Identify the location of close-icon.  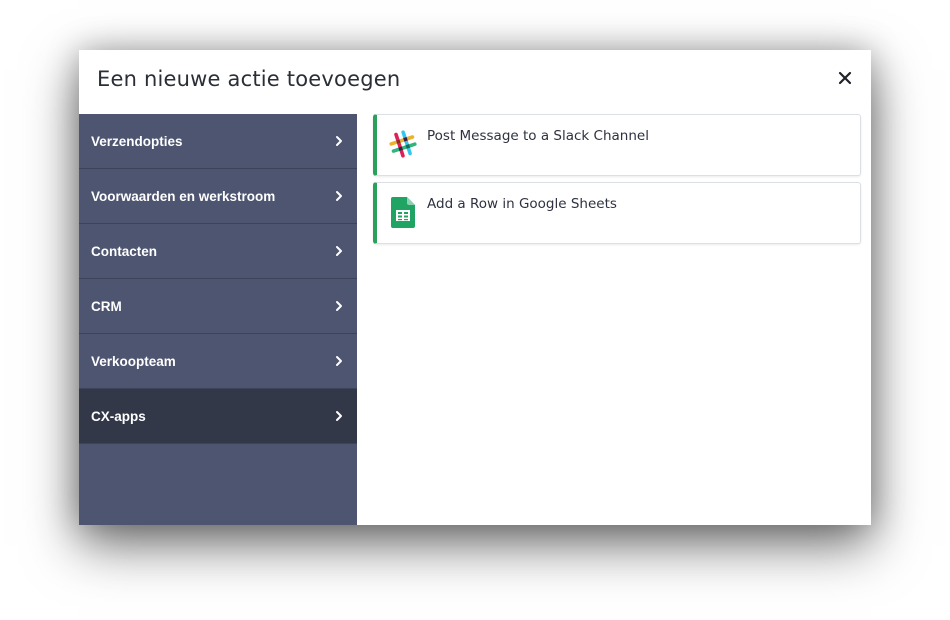
(845, 78).